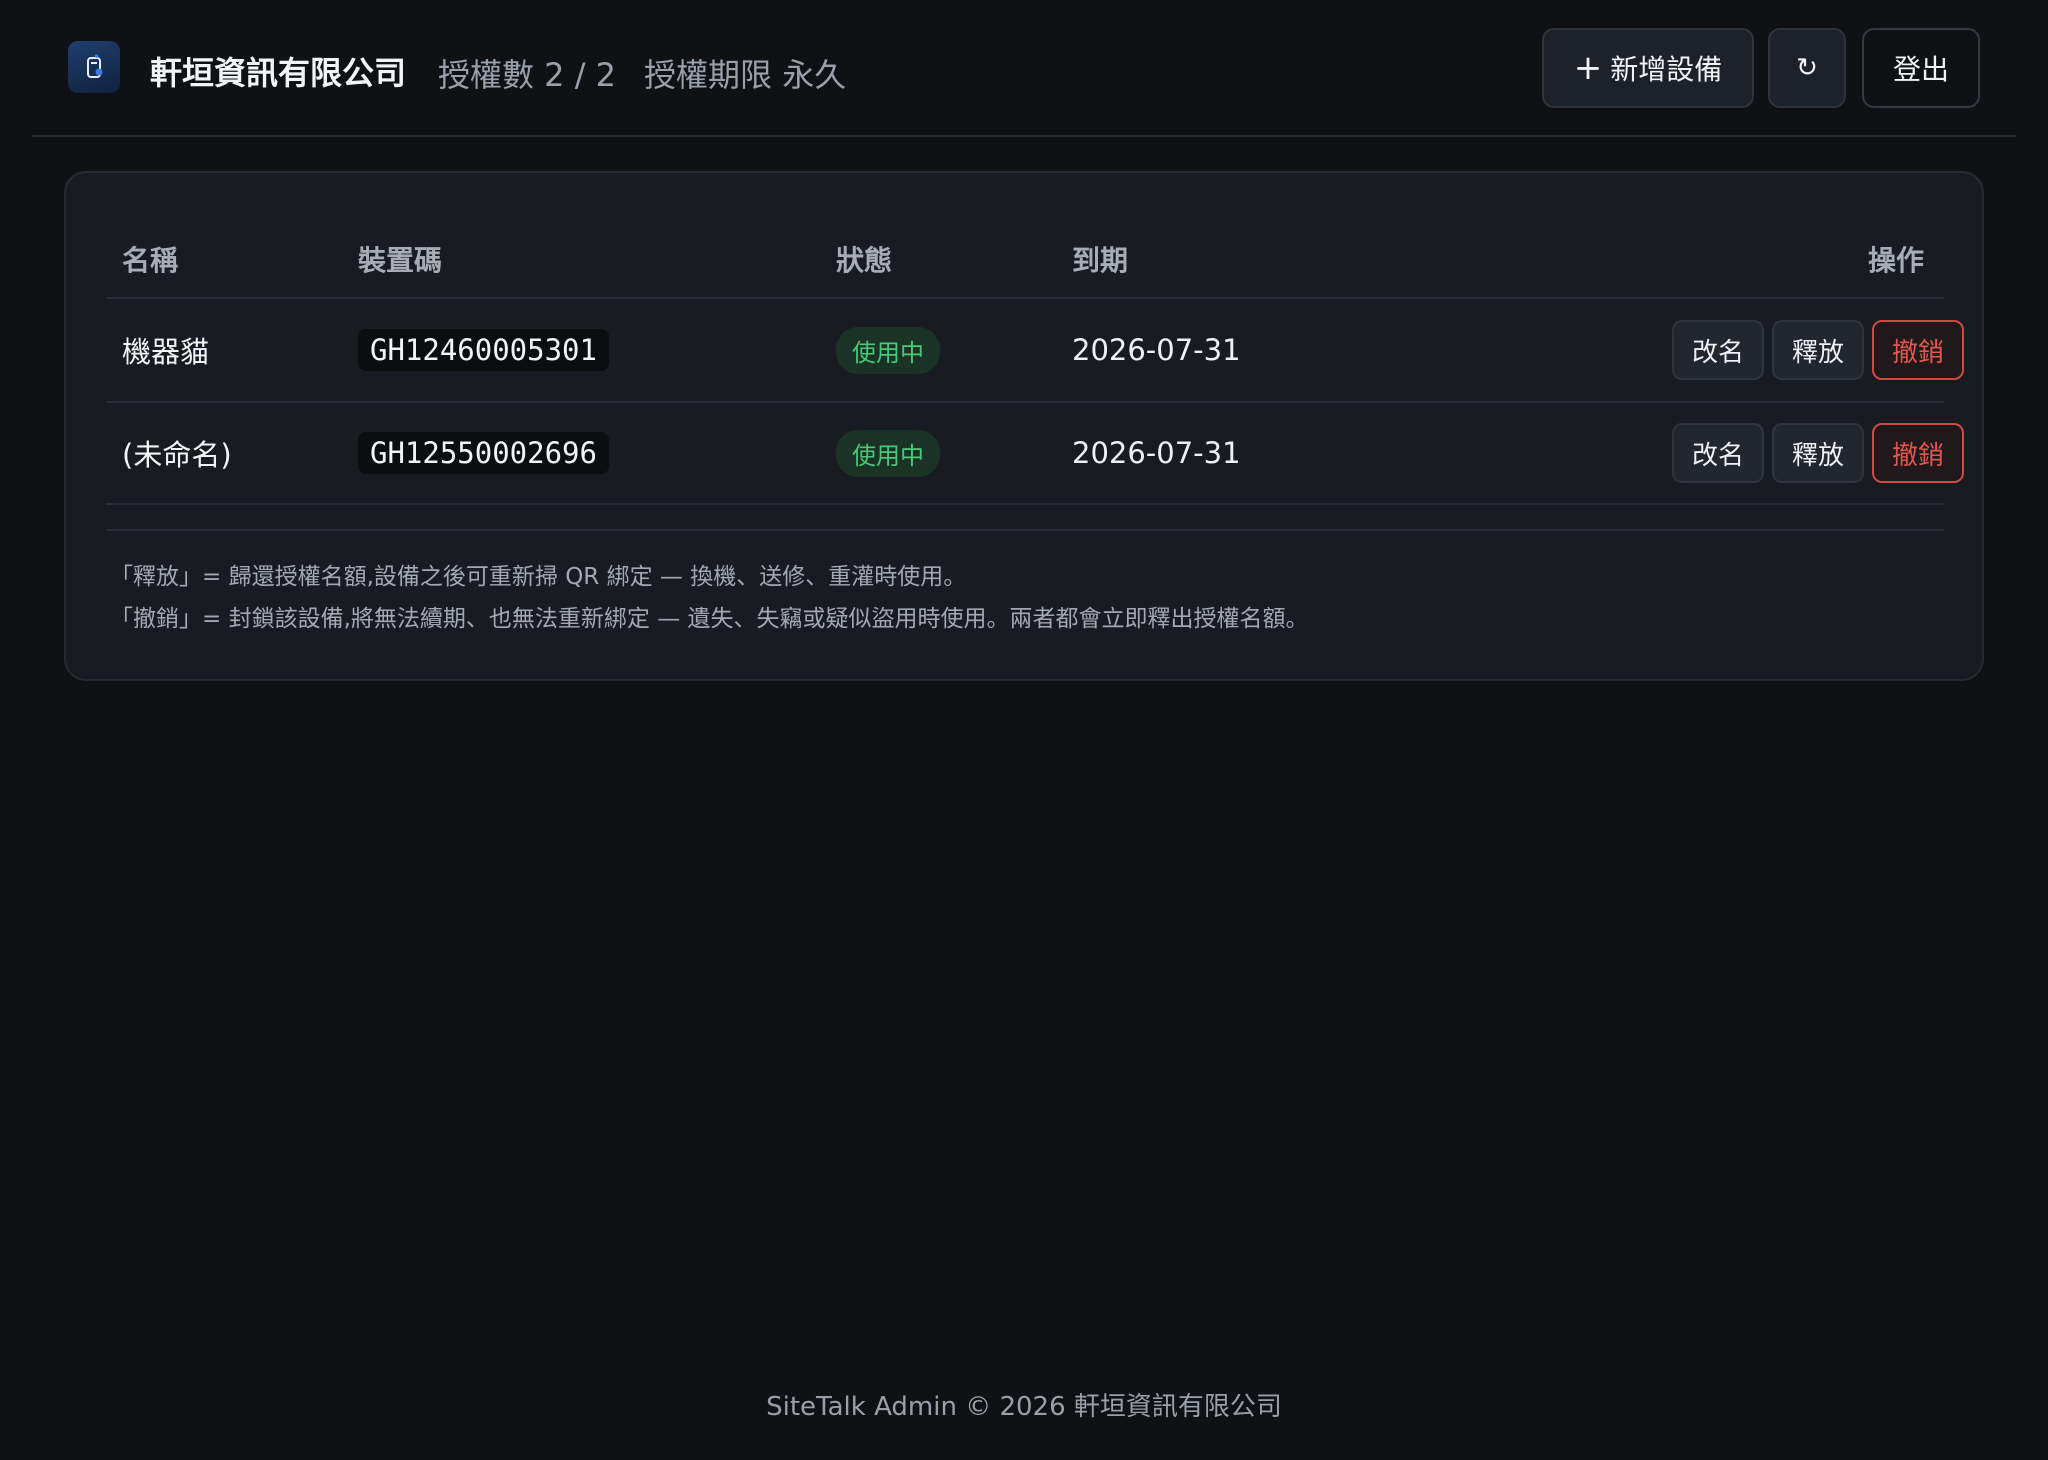 This screenshot has height=1460, width=2048. Describe the element at coordinates (400, 260) in the screenshot. I see `column-header-code: 裝置碼` at that location.